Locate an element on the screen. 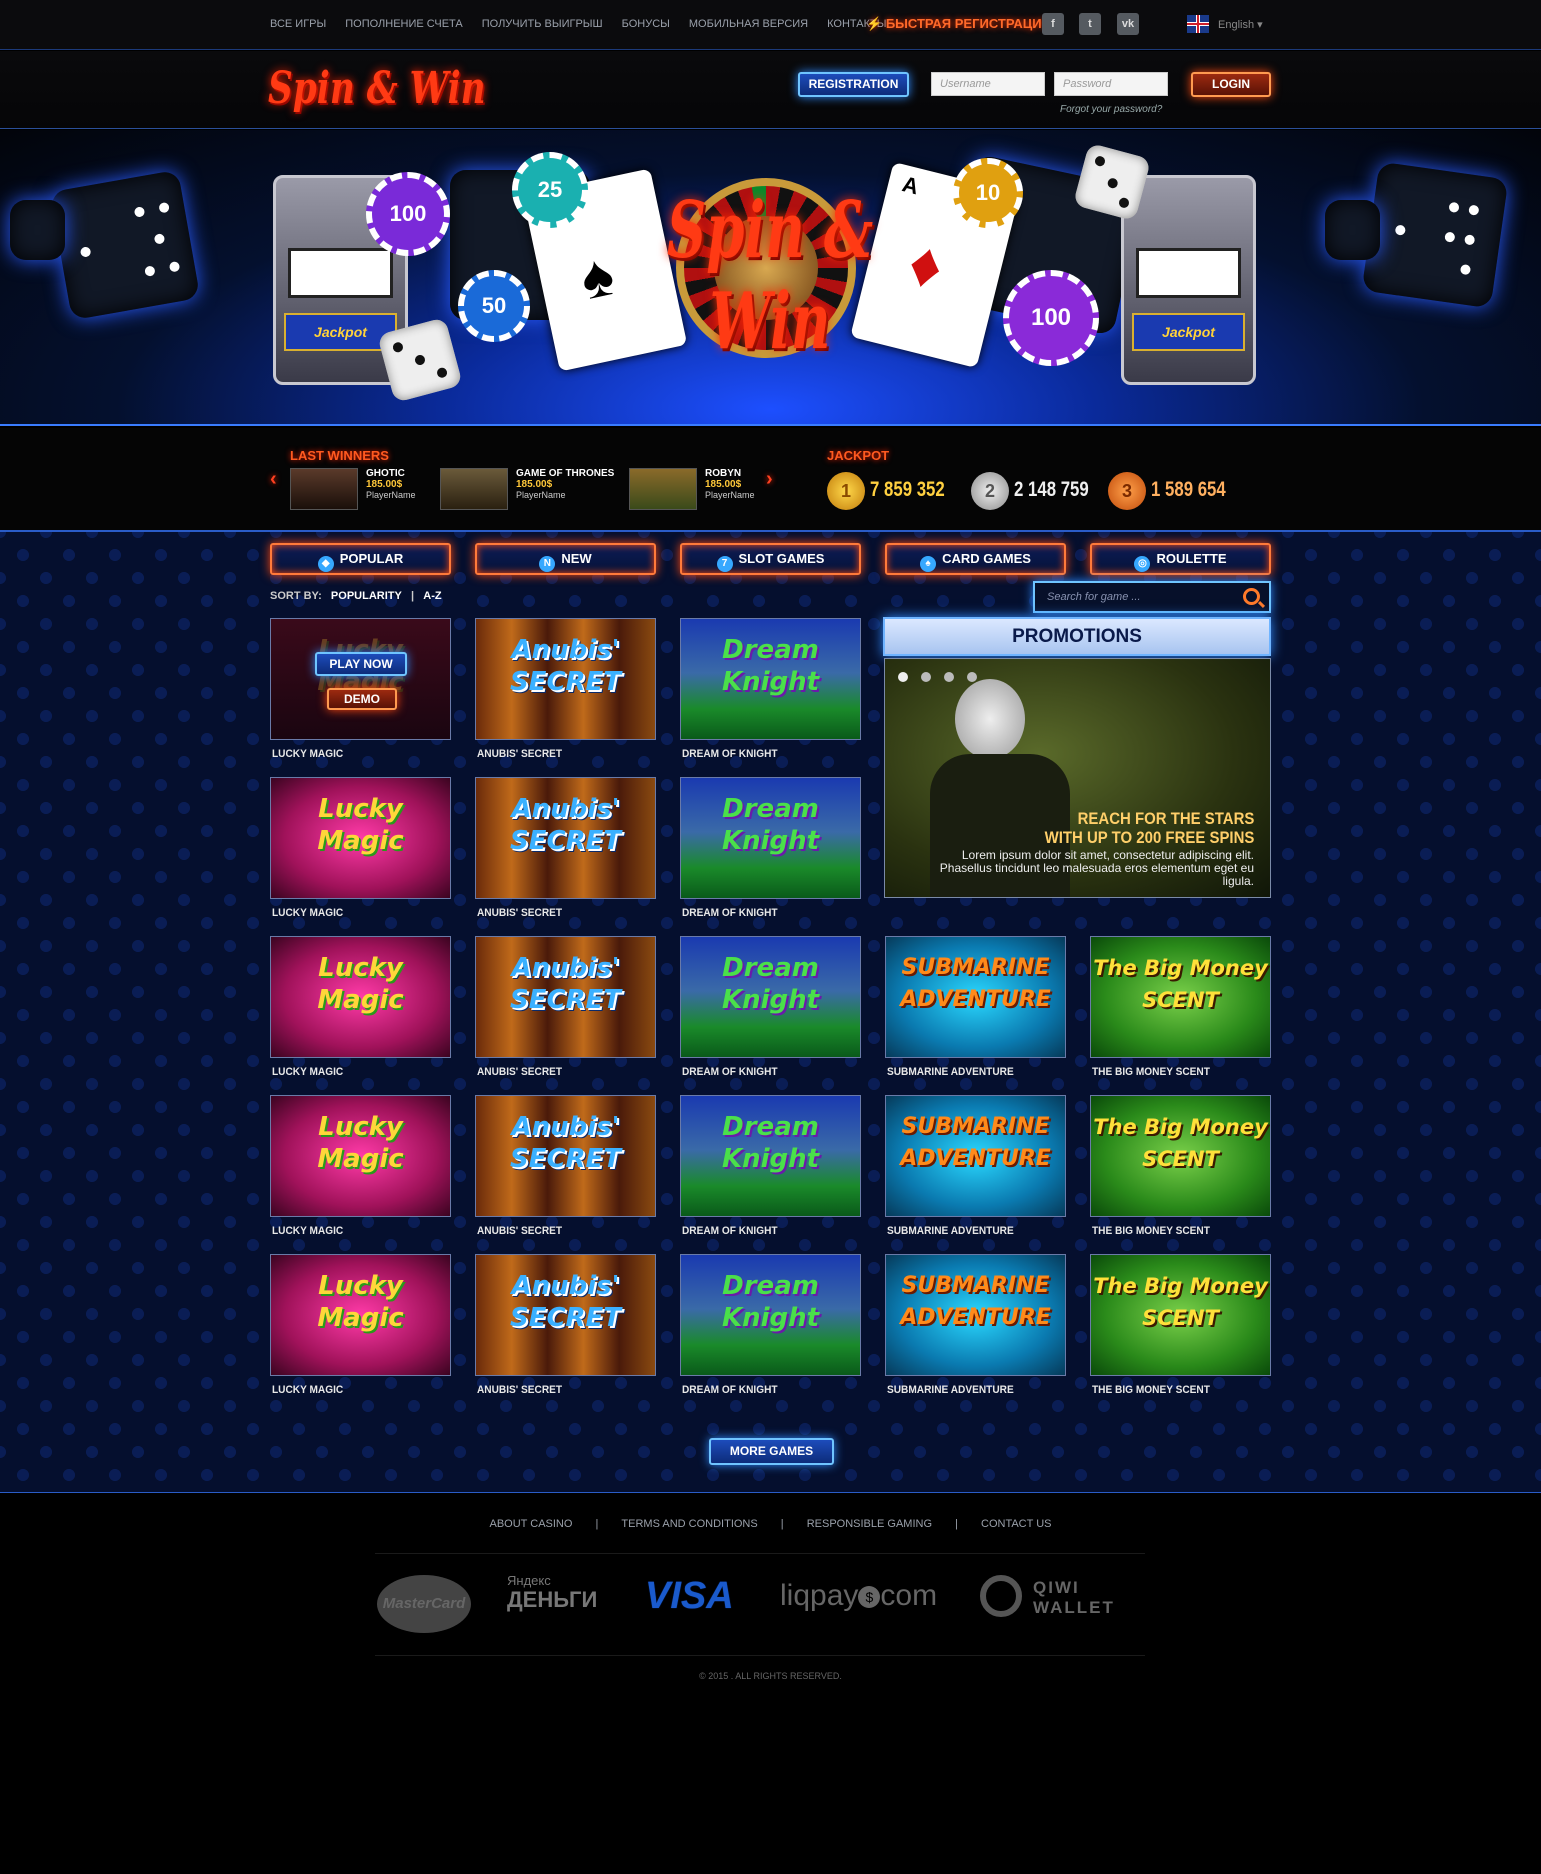  winner-player: PlayerName is located at coordinates (541, 495).